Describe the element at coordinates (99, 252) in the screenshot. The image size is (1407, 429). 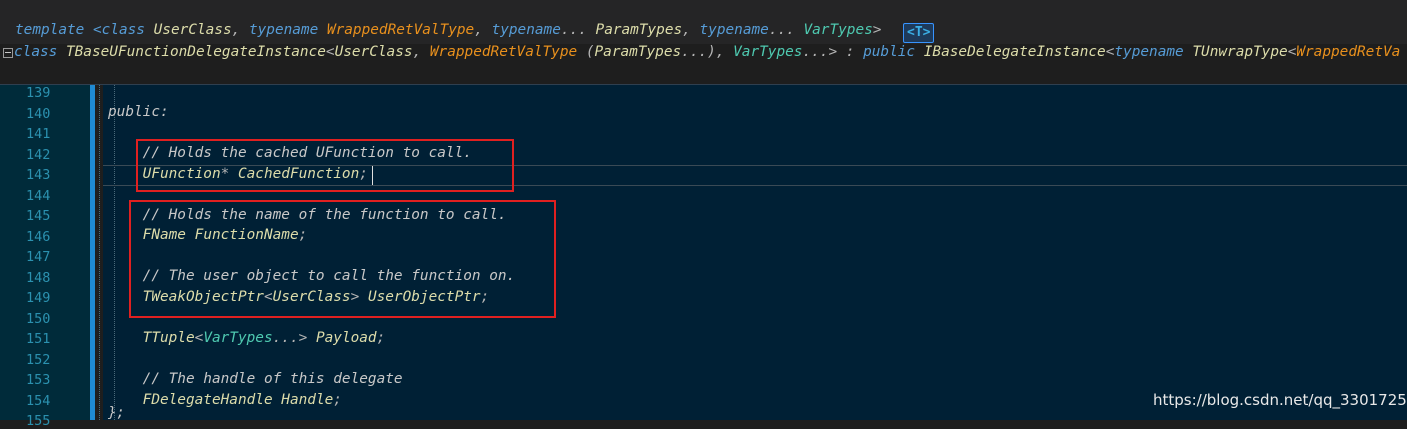
I see `outline-guide` at that location.